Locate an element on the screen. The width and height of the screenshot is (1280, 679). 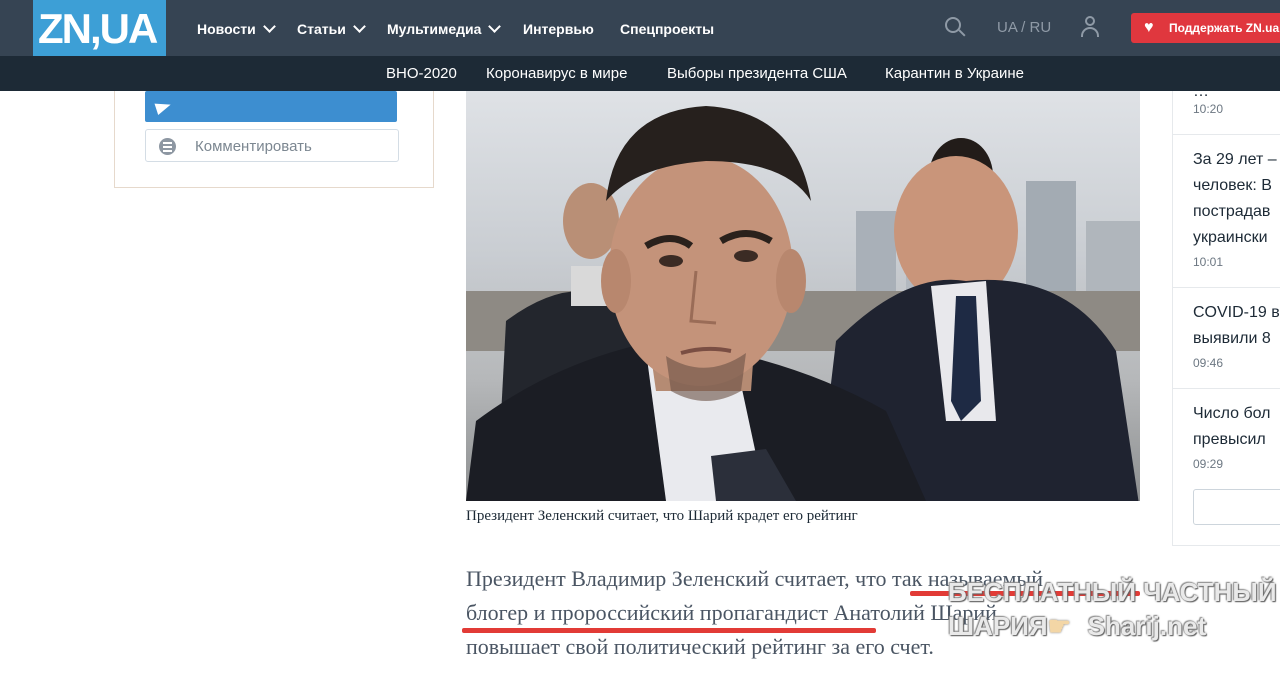
nav-articles-label: Статьи is located at coordinates (321, 29).